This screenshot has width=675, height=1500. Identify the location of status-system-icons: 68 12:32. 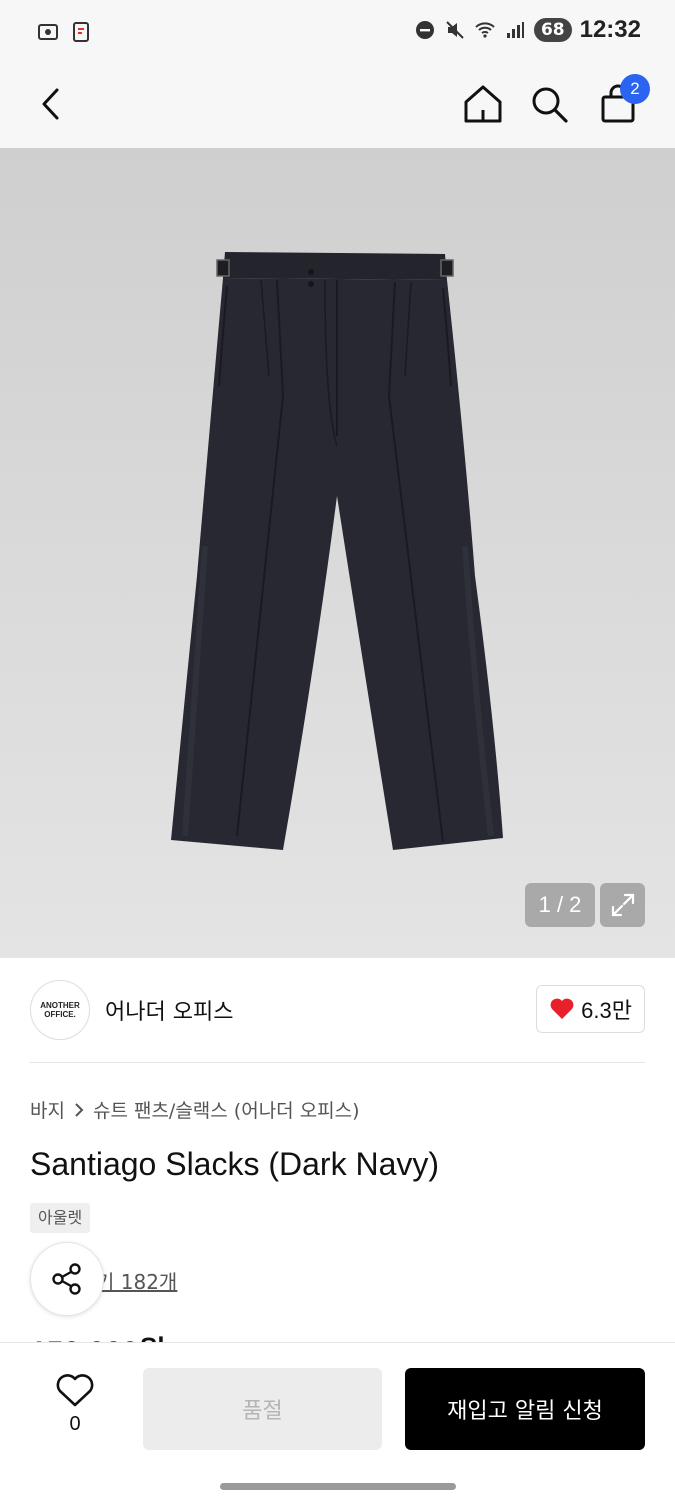
(527, 30).